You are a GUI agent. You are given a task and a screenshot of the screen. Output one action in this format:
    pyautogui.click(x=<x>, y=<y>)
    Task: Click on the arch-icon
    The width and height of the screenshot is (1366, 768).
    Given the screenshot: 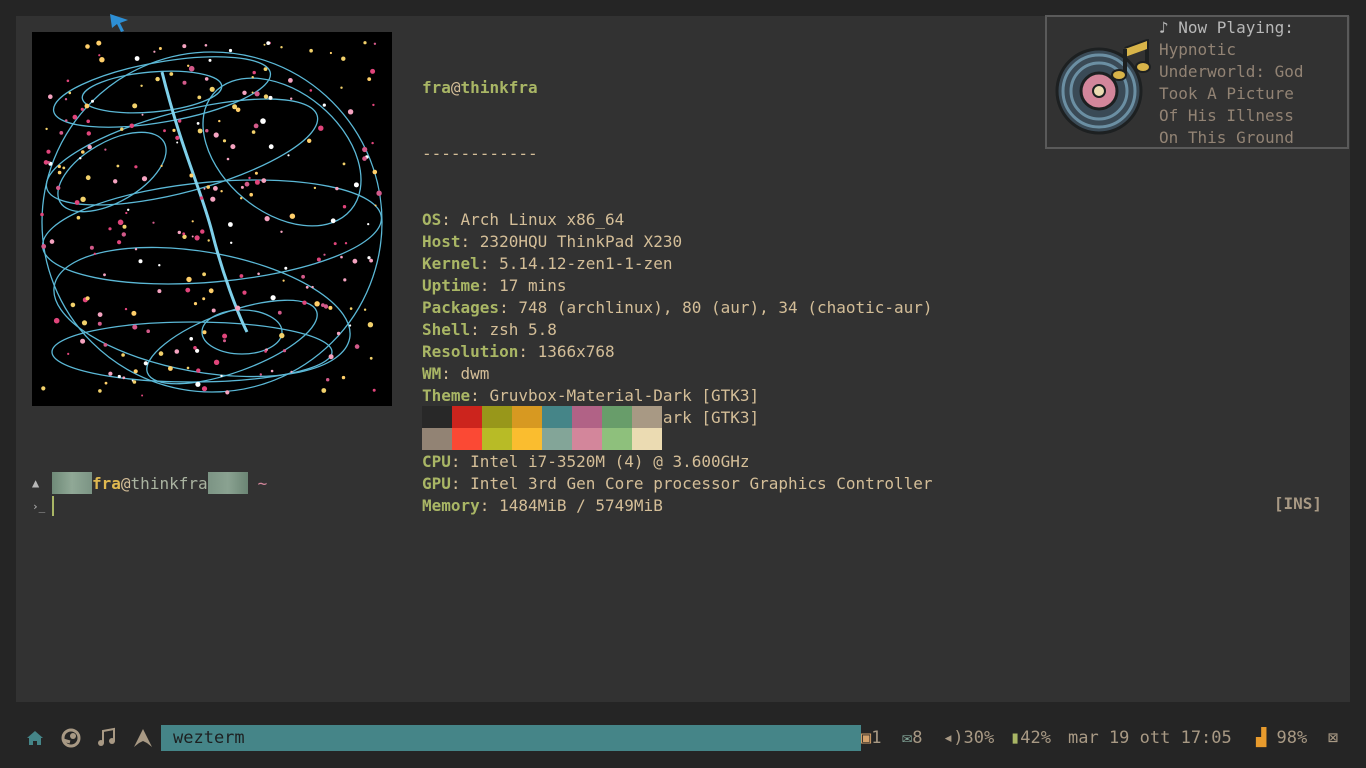 What is the action you would take?
    pyautogui.click(x=143, y=738)
    